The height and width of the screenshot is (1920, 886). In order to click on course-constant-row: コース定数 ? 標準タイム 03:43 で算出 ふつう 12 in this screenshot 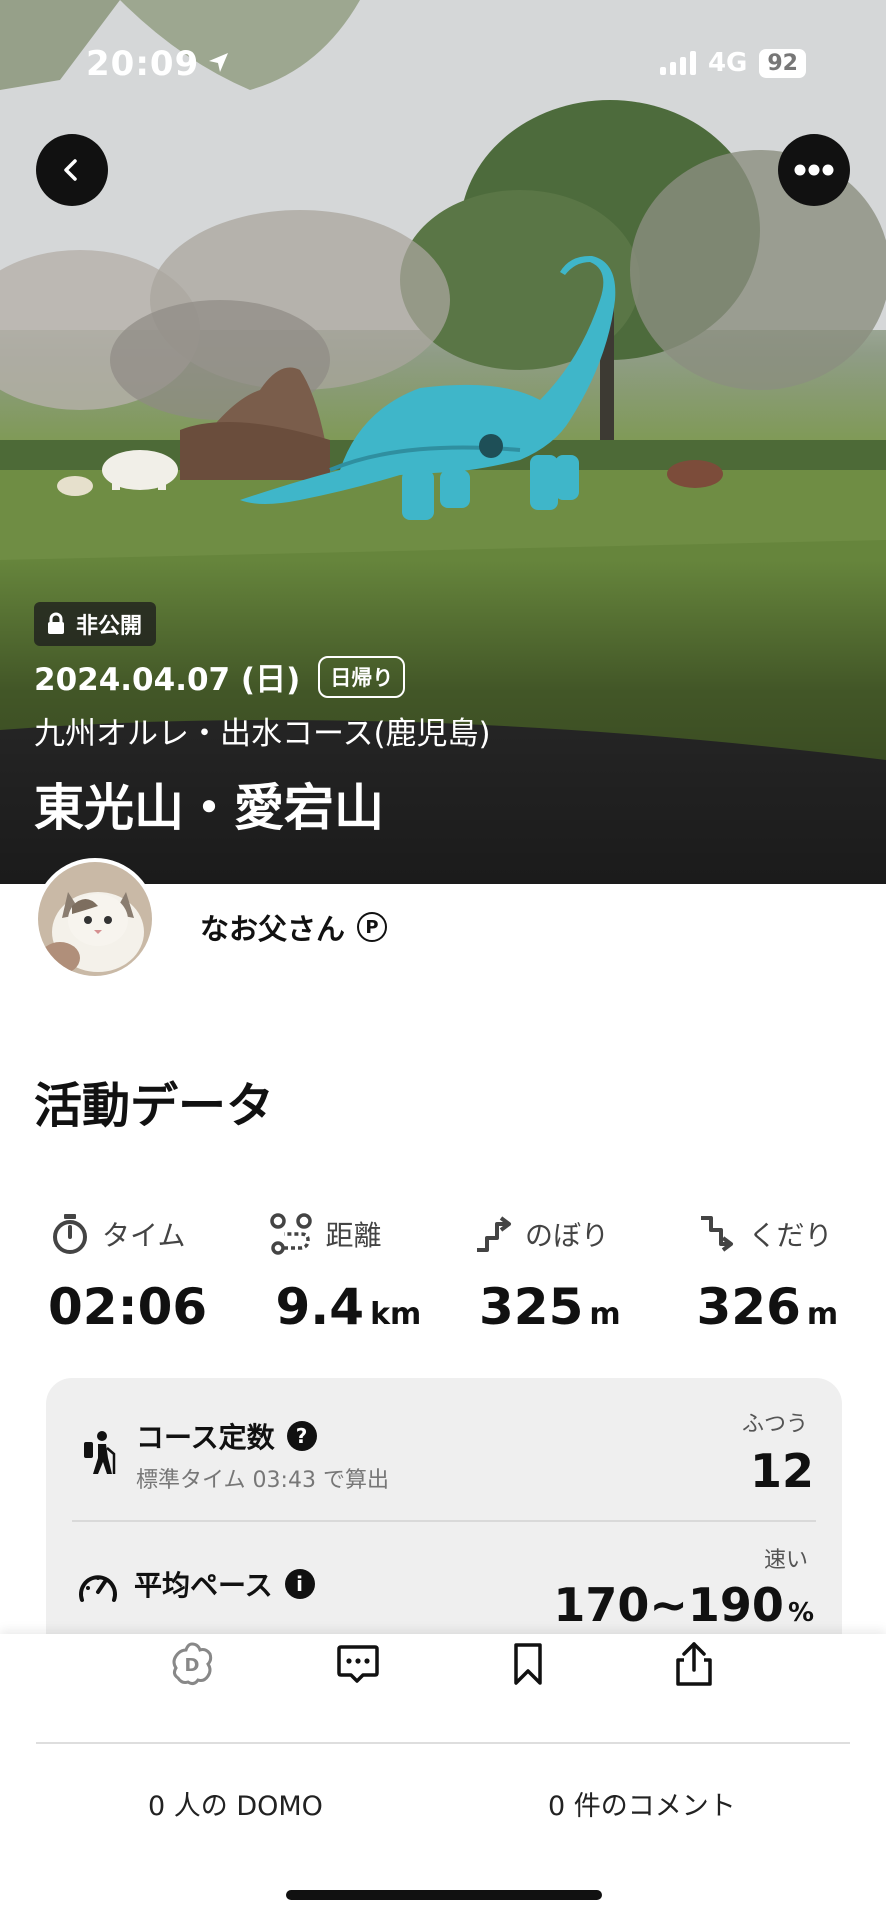, I will do `click(444, 1448)`.